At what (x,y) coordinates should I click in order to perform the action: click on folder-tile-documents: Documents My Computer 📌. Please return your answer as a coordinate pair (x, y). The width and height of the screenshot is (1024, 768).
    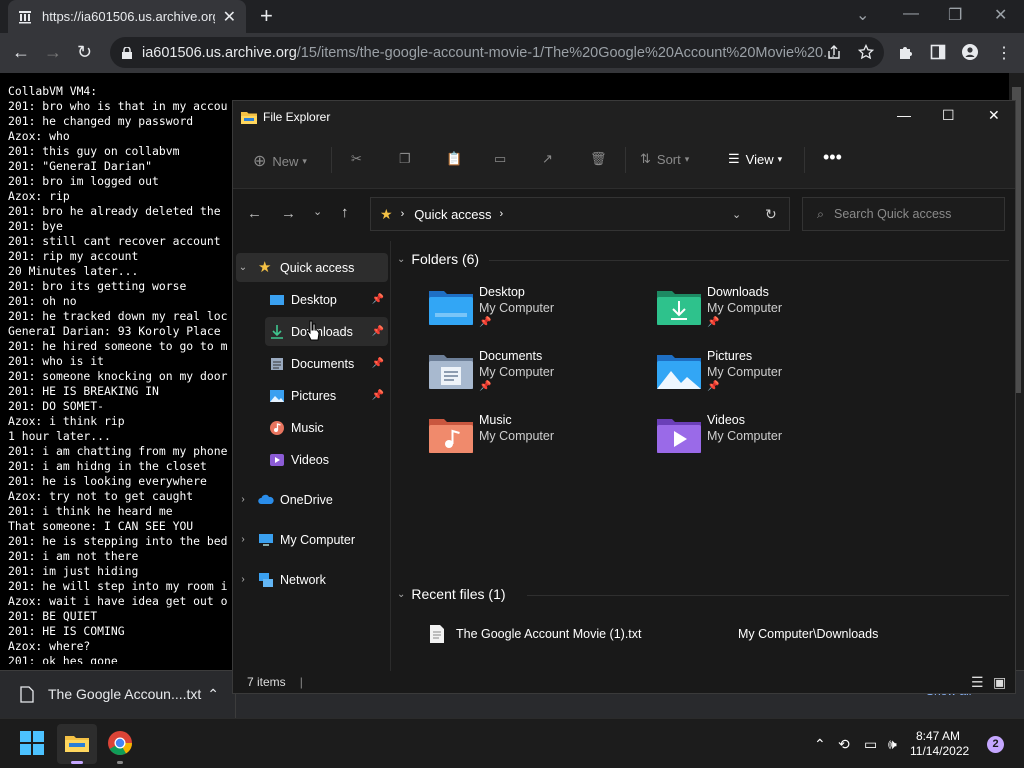
    Looking at the image, I should click on (539, 377).